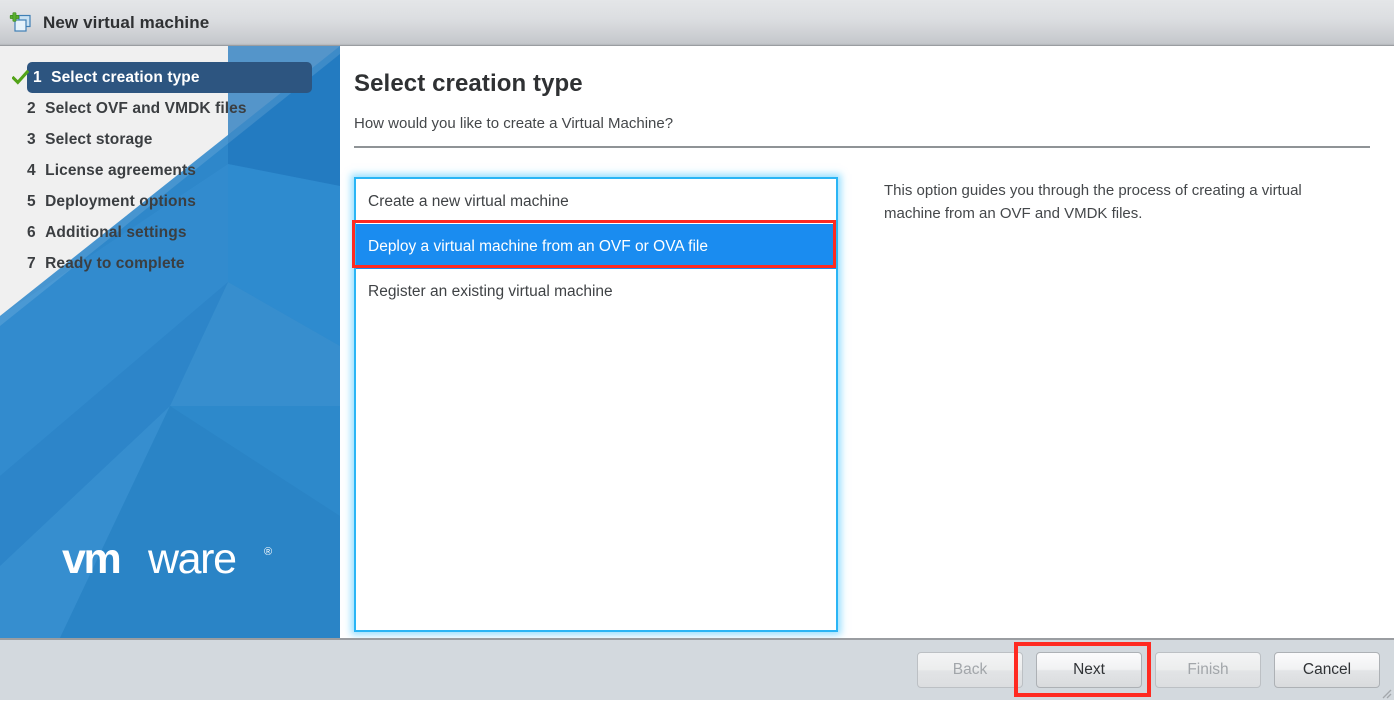  What do you see at coordinates (31, 77) in the screenshot?
I see `check-icon` at bounding box center [31, 77].